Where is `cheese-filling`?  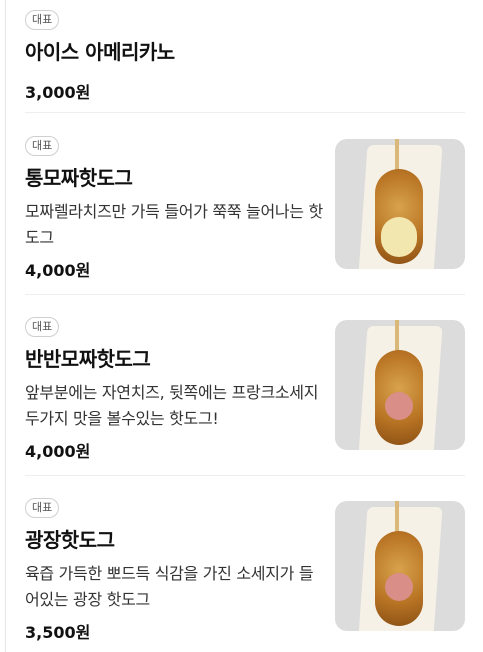
cheese-filling is located at coordinates (399, 237).